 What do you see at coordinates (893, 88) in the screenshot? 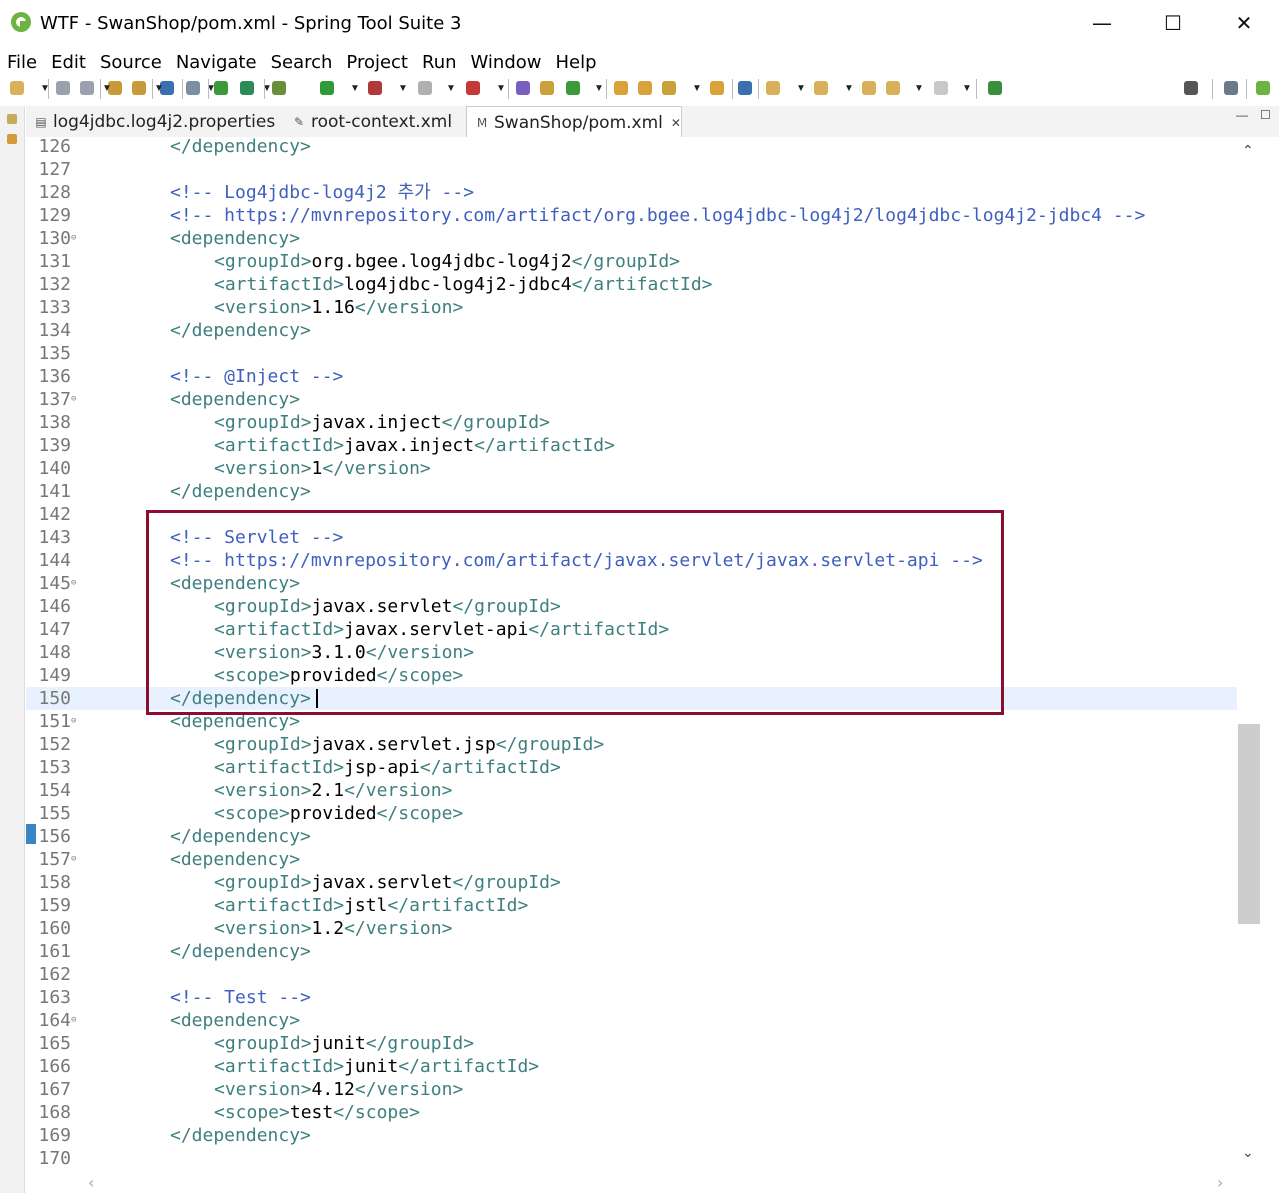
I see `back-icon` at bounding box center [893, 88].